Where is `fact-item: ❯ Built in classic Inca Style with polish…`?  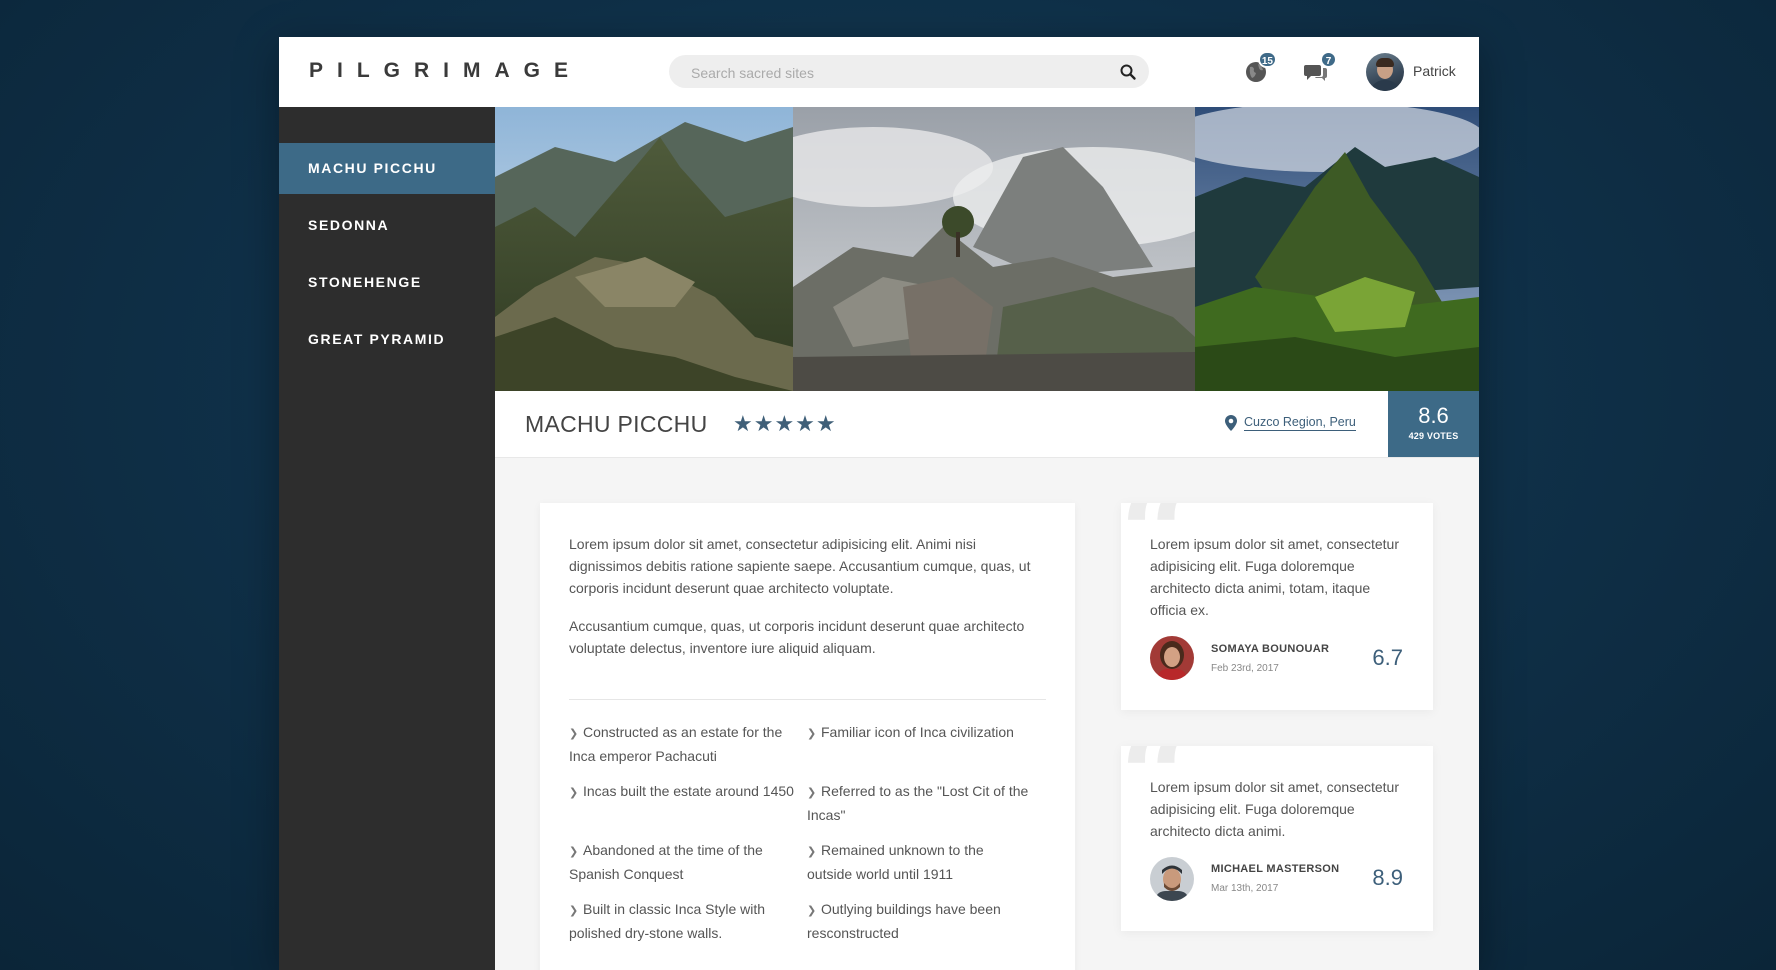
fact-item: ❯ Built in classic Inca Style with polish… is located at coordinates (667, 921).